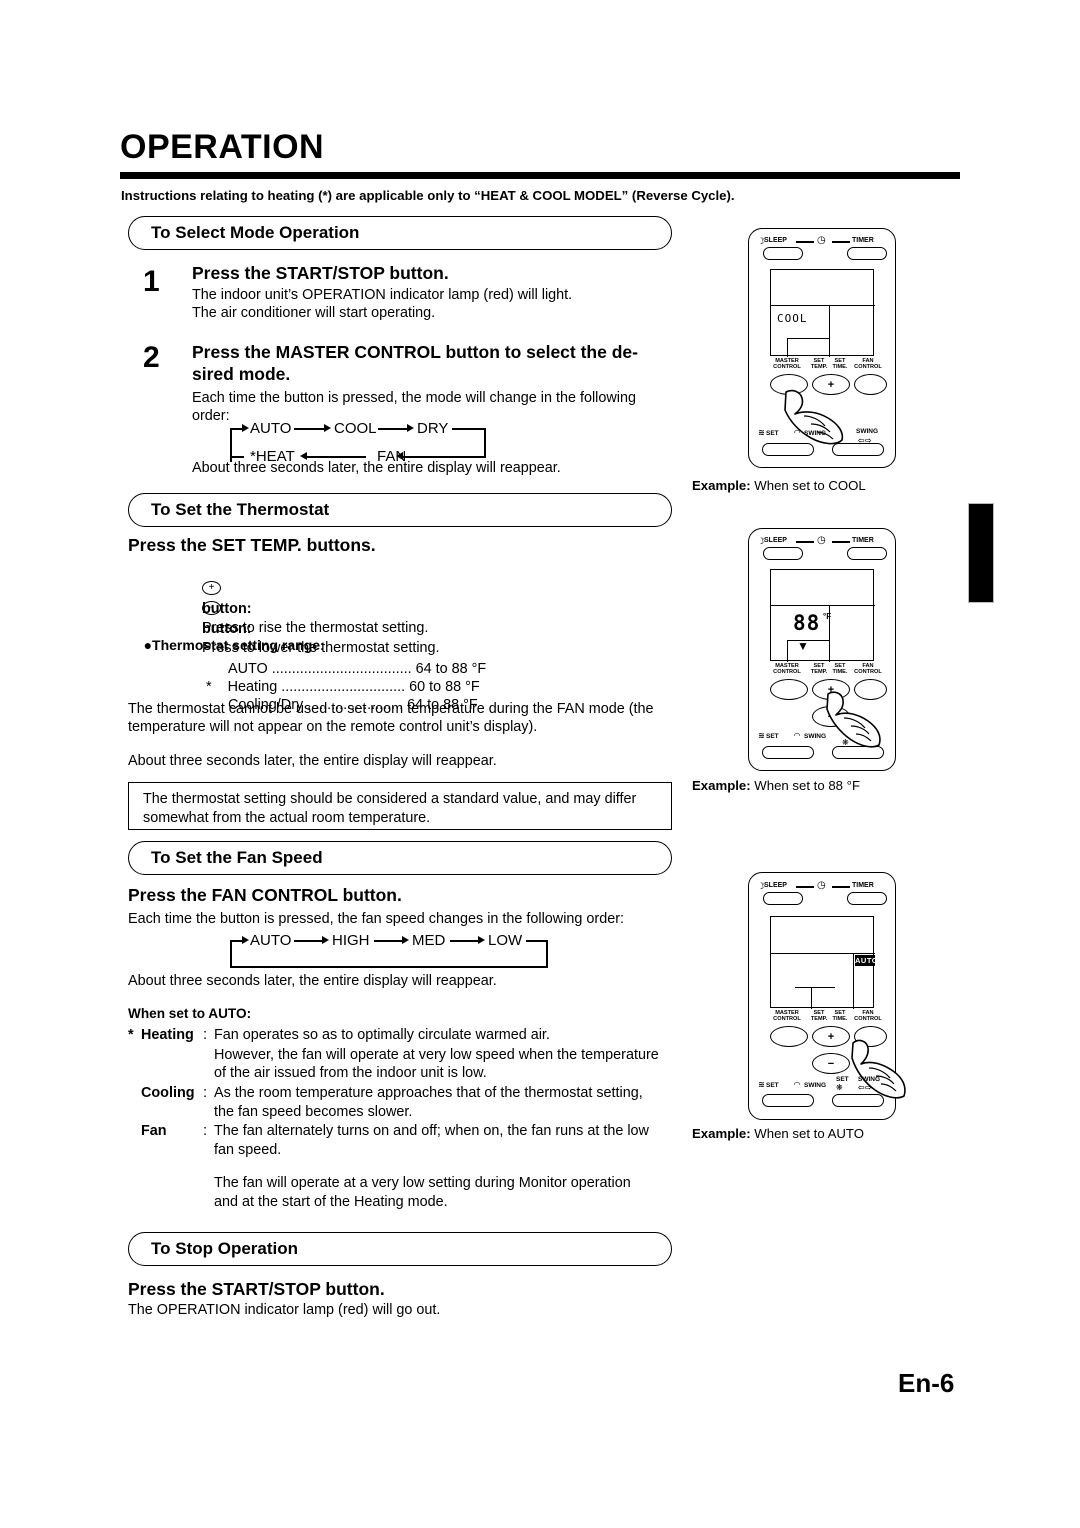 This screenshot has height=1528, width=1080. What do you see at coordinates (819, 669) in the screenshot?
I see `set-temp-label: SET TEMP.` at bounding box center [819, 669].